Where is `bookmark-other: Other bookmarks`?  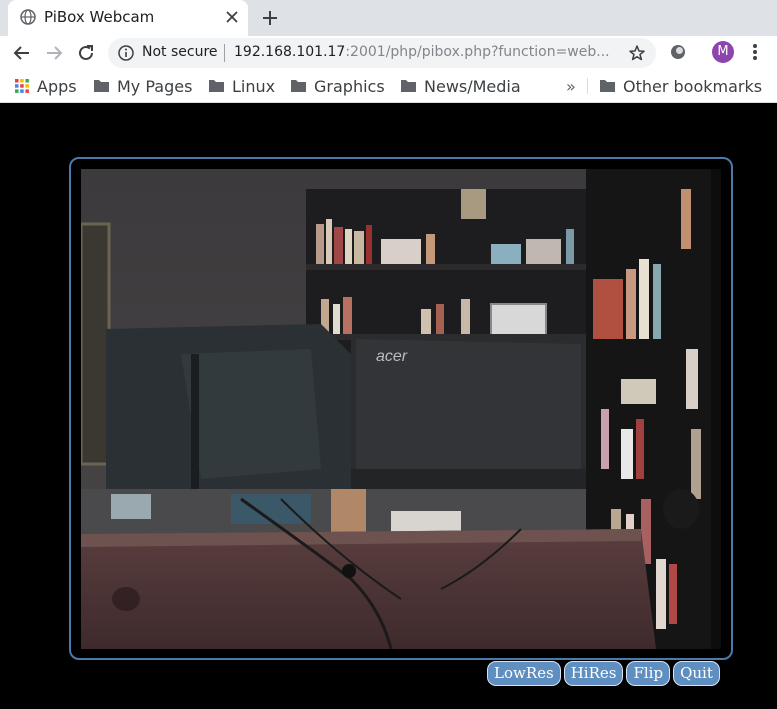
bookmark-other: Other bookmarks is located at coordinates (680, 86).